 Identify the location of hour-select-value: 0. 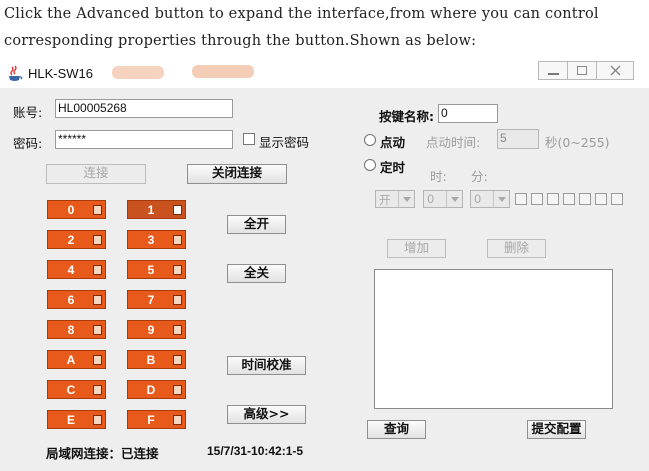
(431, 199).